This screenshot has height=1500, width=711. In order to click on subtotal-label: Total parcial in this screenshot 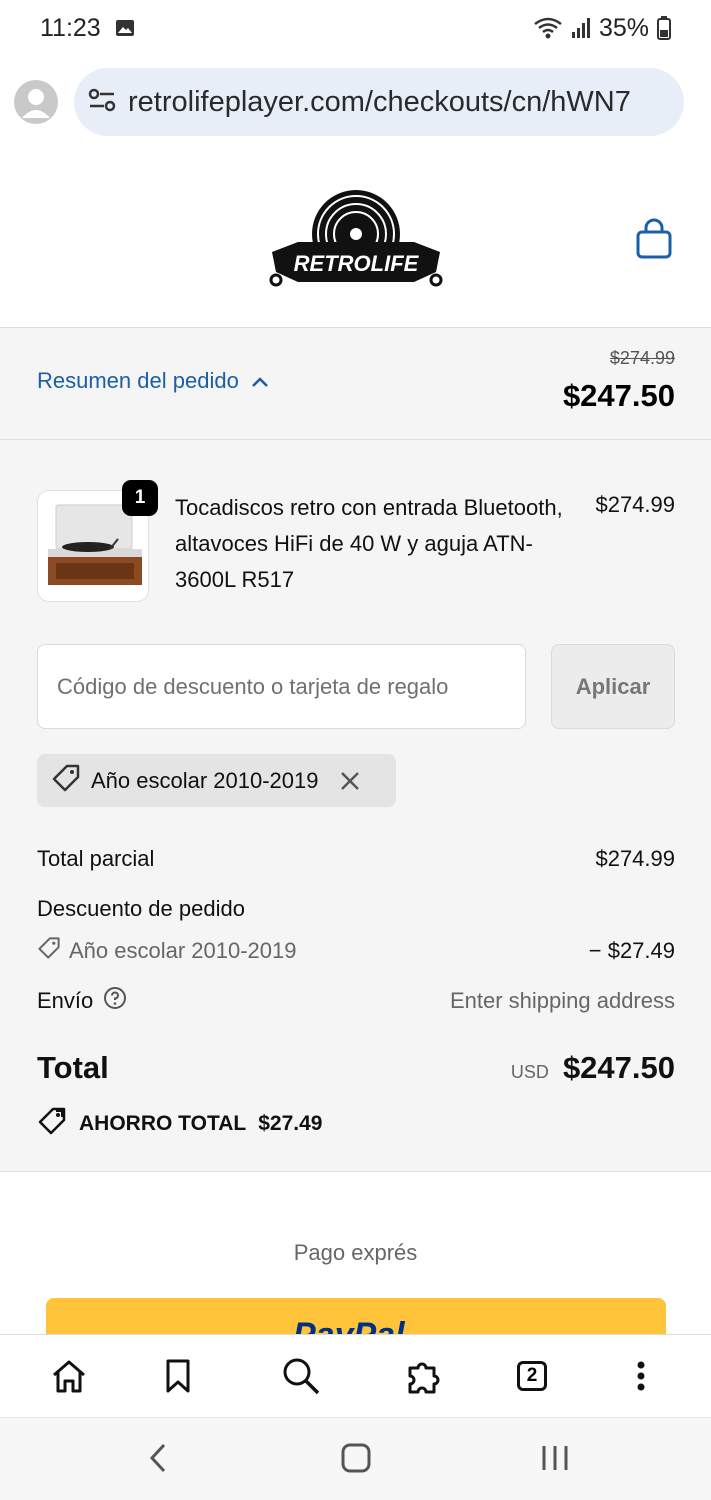, I will do `click(96, 858)`.